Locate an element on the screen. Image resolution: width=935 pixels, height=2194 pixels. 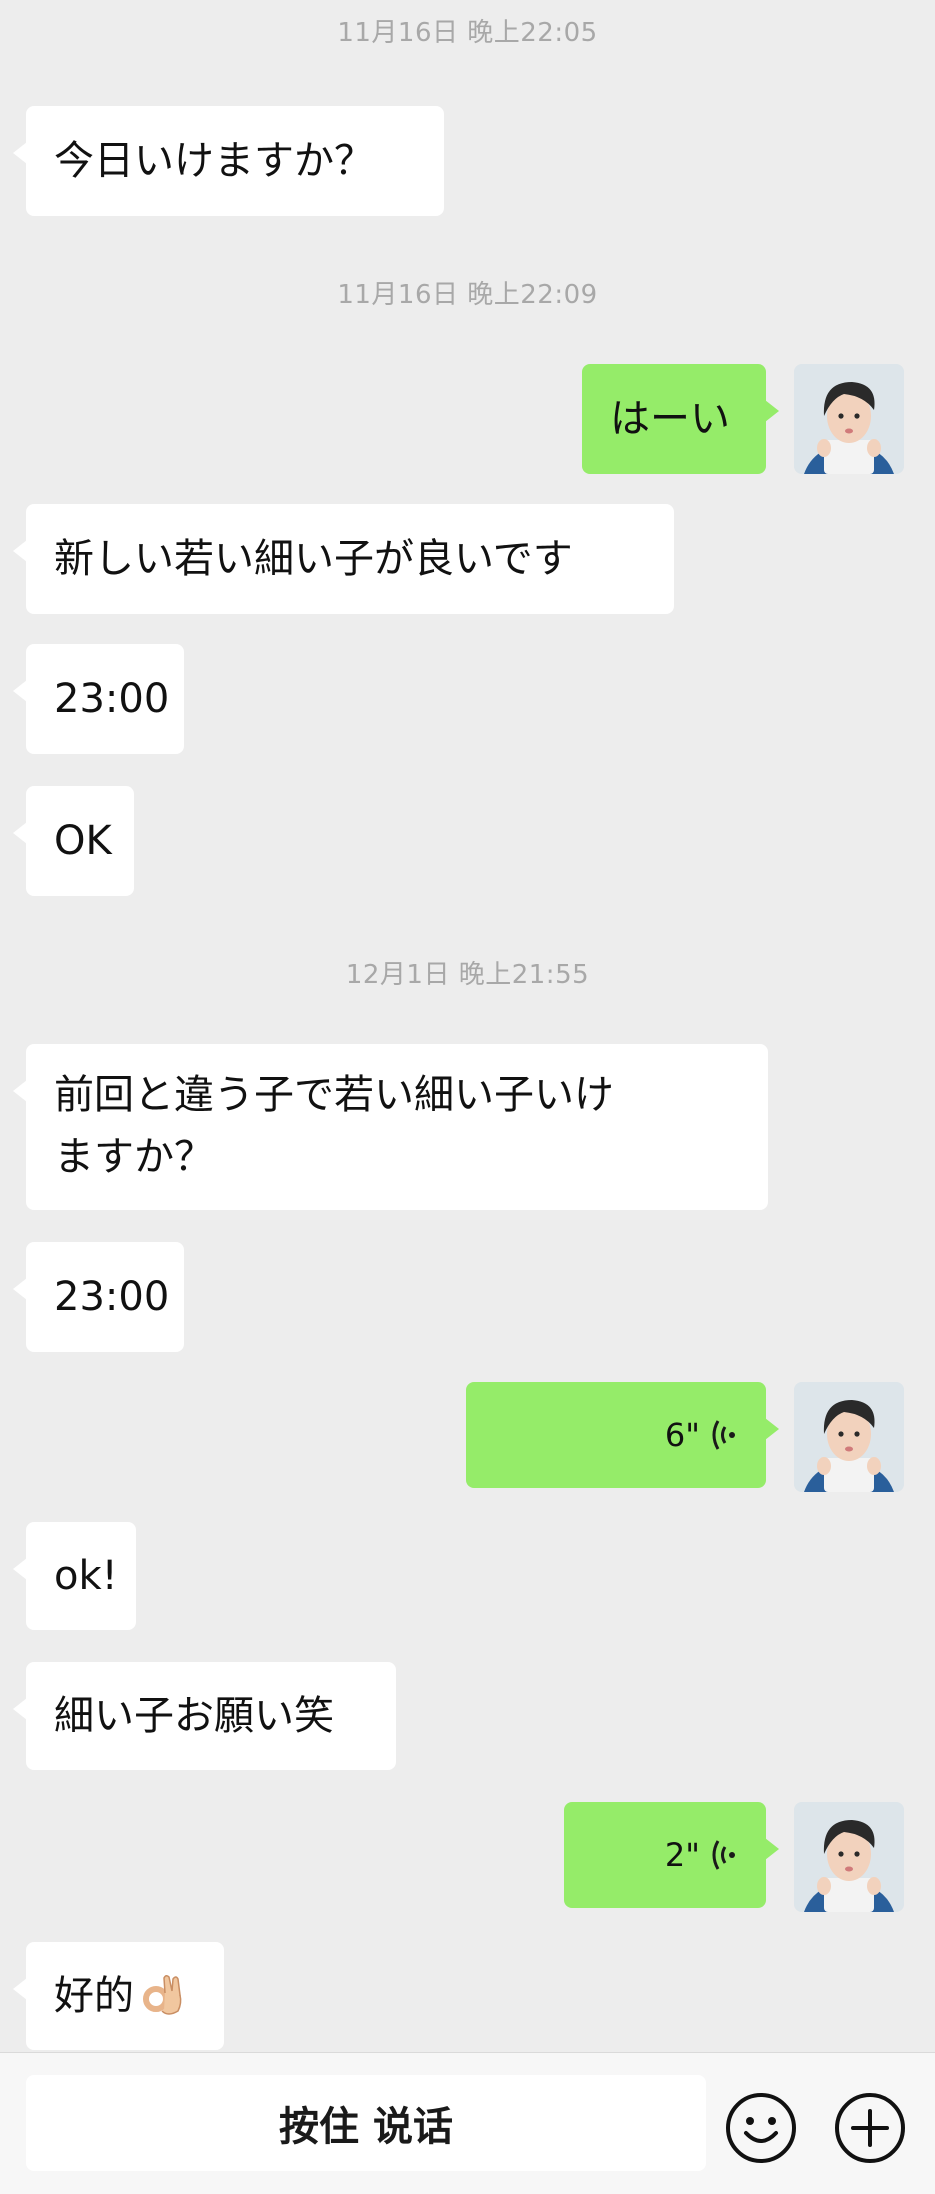
voice-message-outgoing: 2" is located at coordinates (671, 1855).